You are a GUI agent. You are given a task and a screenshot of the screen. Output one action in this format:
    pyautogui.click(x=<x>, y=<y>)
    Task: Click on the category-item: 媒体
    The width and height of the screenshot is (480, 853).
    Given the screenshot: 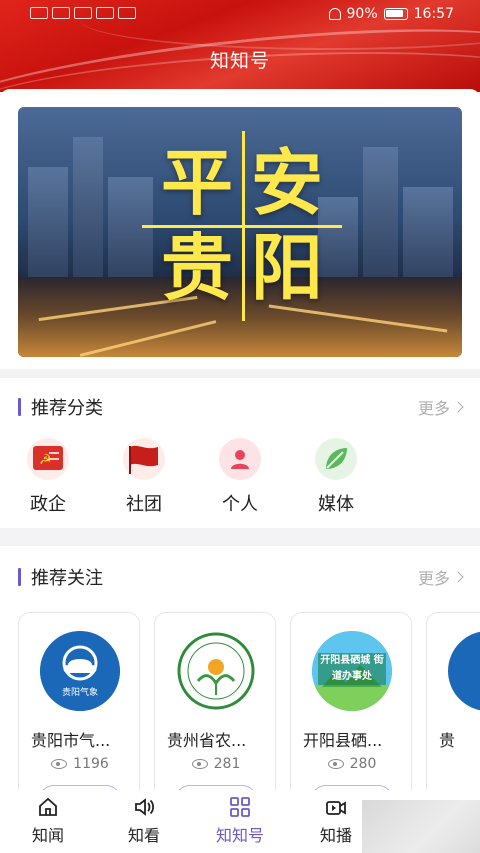 What is the action you would take?
    pyautogui.click(x=336, y=477)
    